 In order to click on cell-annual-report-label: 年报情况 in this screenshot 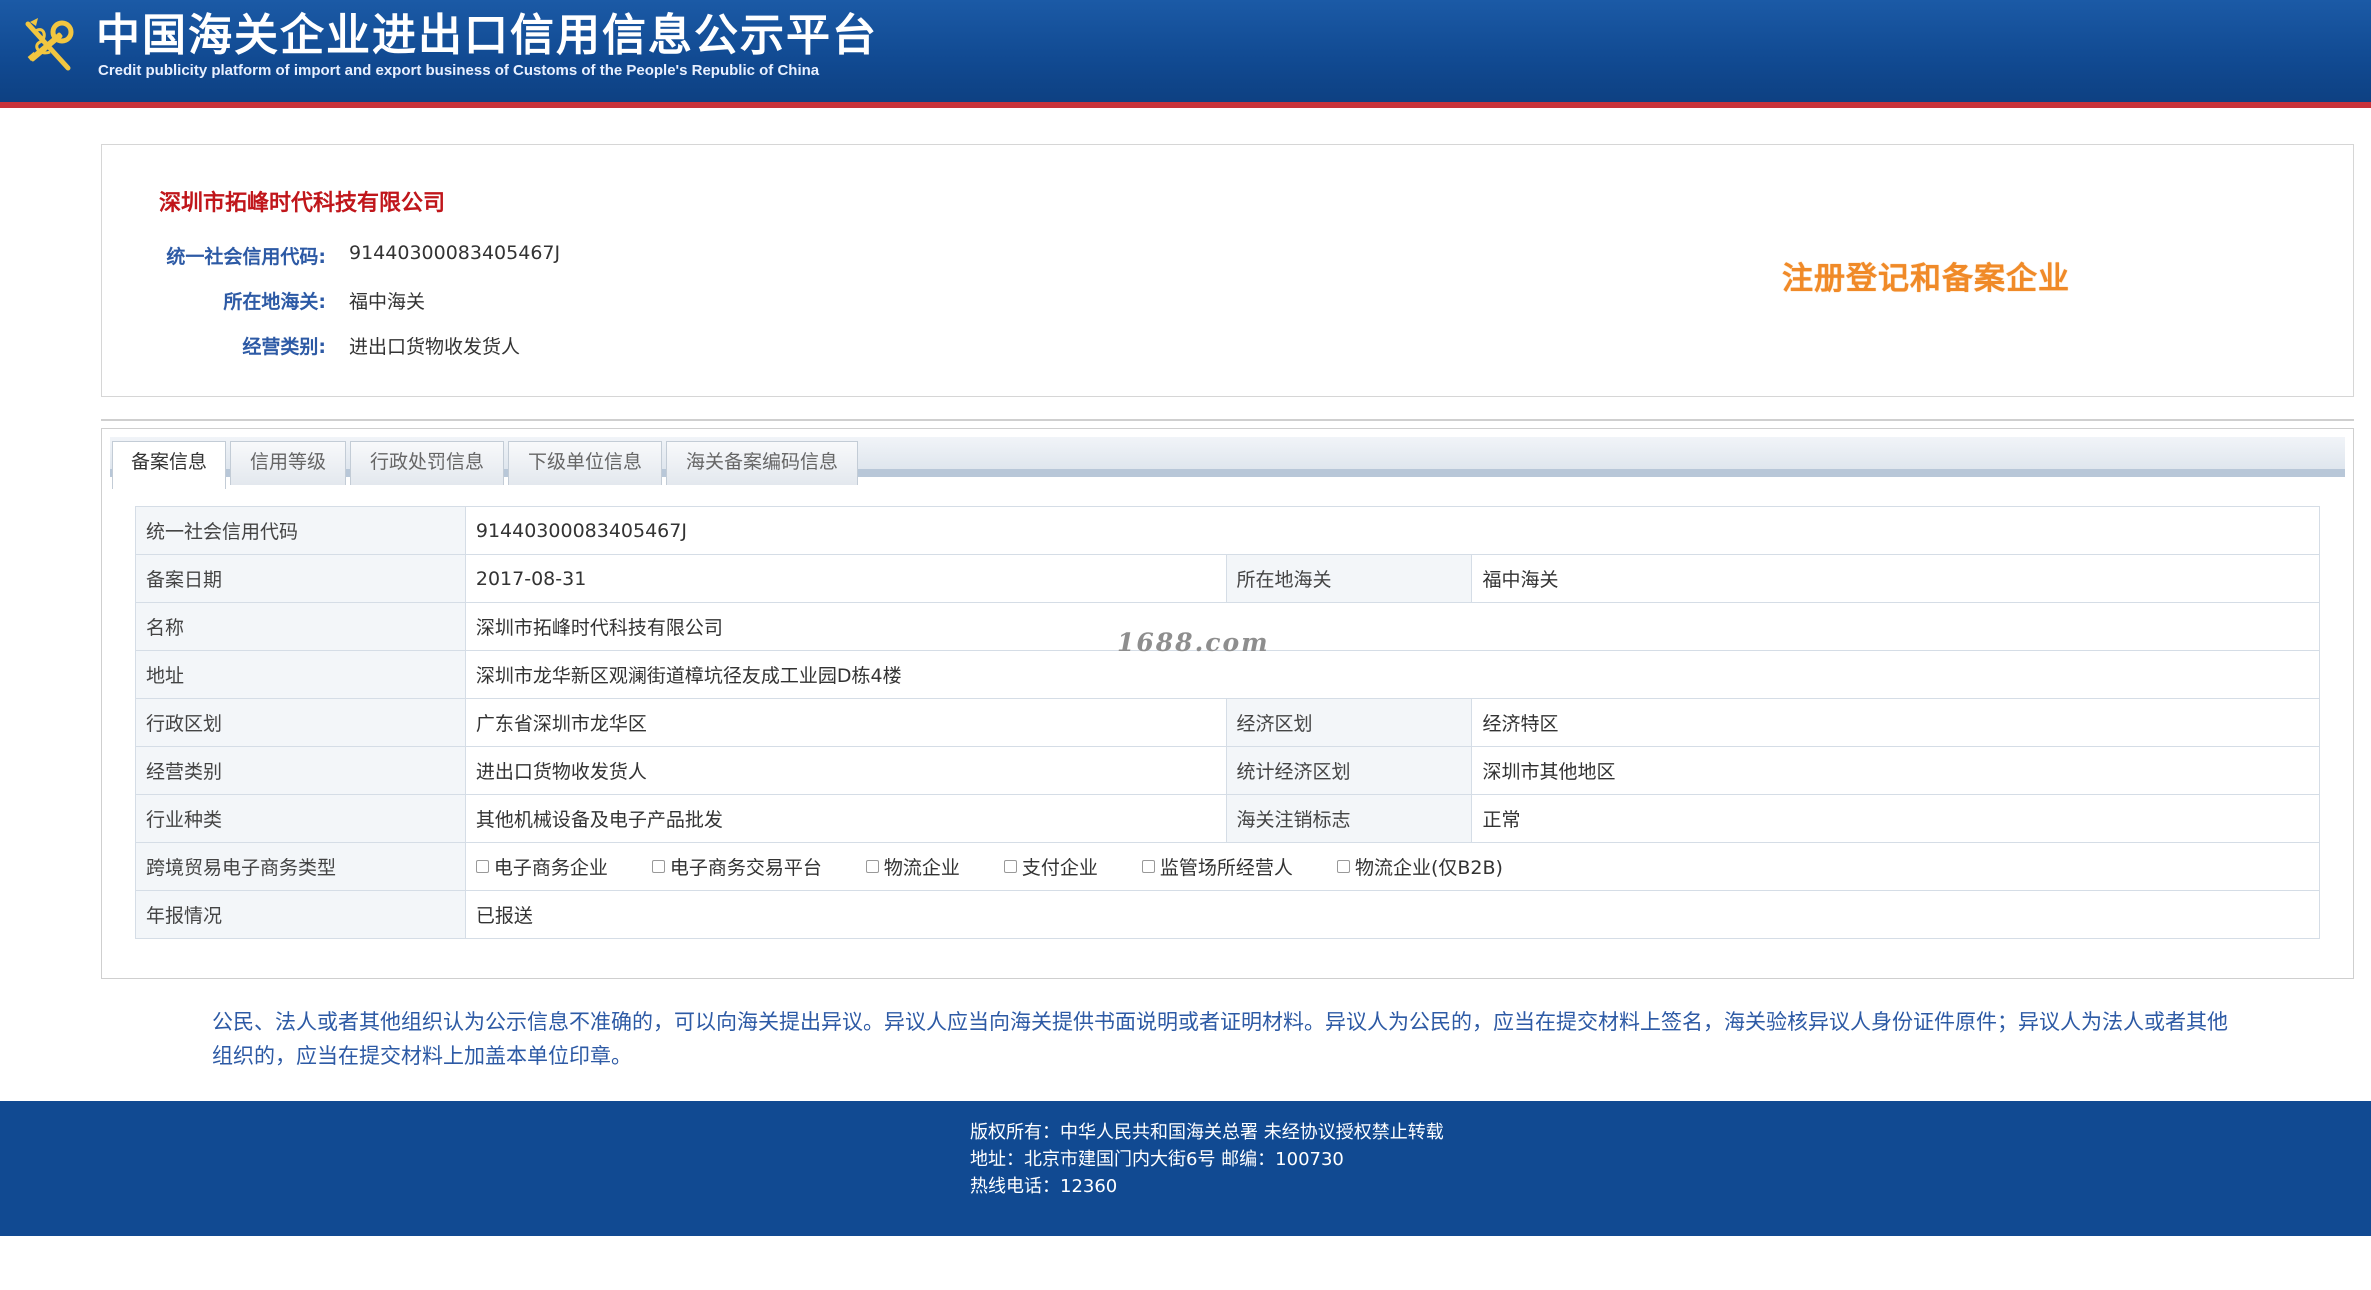, I will do `click(300, 914)`.